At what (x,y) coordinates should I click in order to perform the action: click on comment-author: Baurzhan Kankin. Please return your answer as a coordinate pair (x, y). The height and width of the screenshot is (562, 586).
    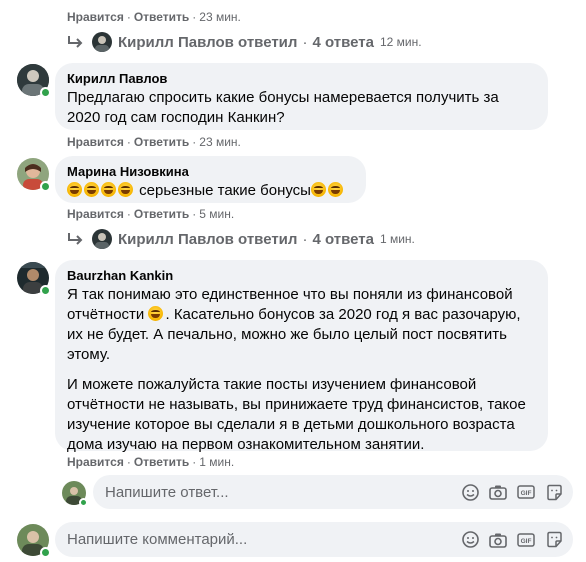
    Looking at the image, I should click on (301, 275).